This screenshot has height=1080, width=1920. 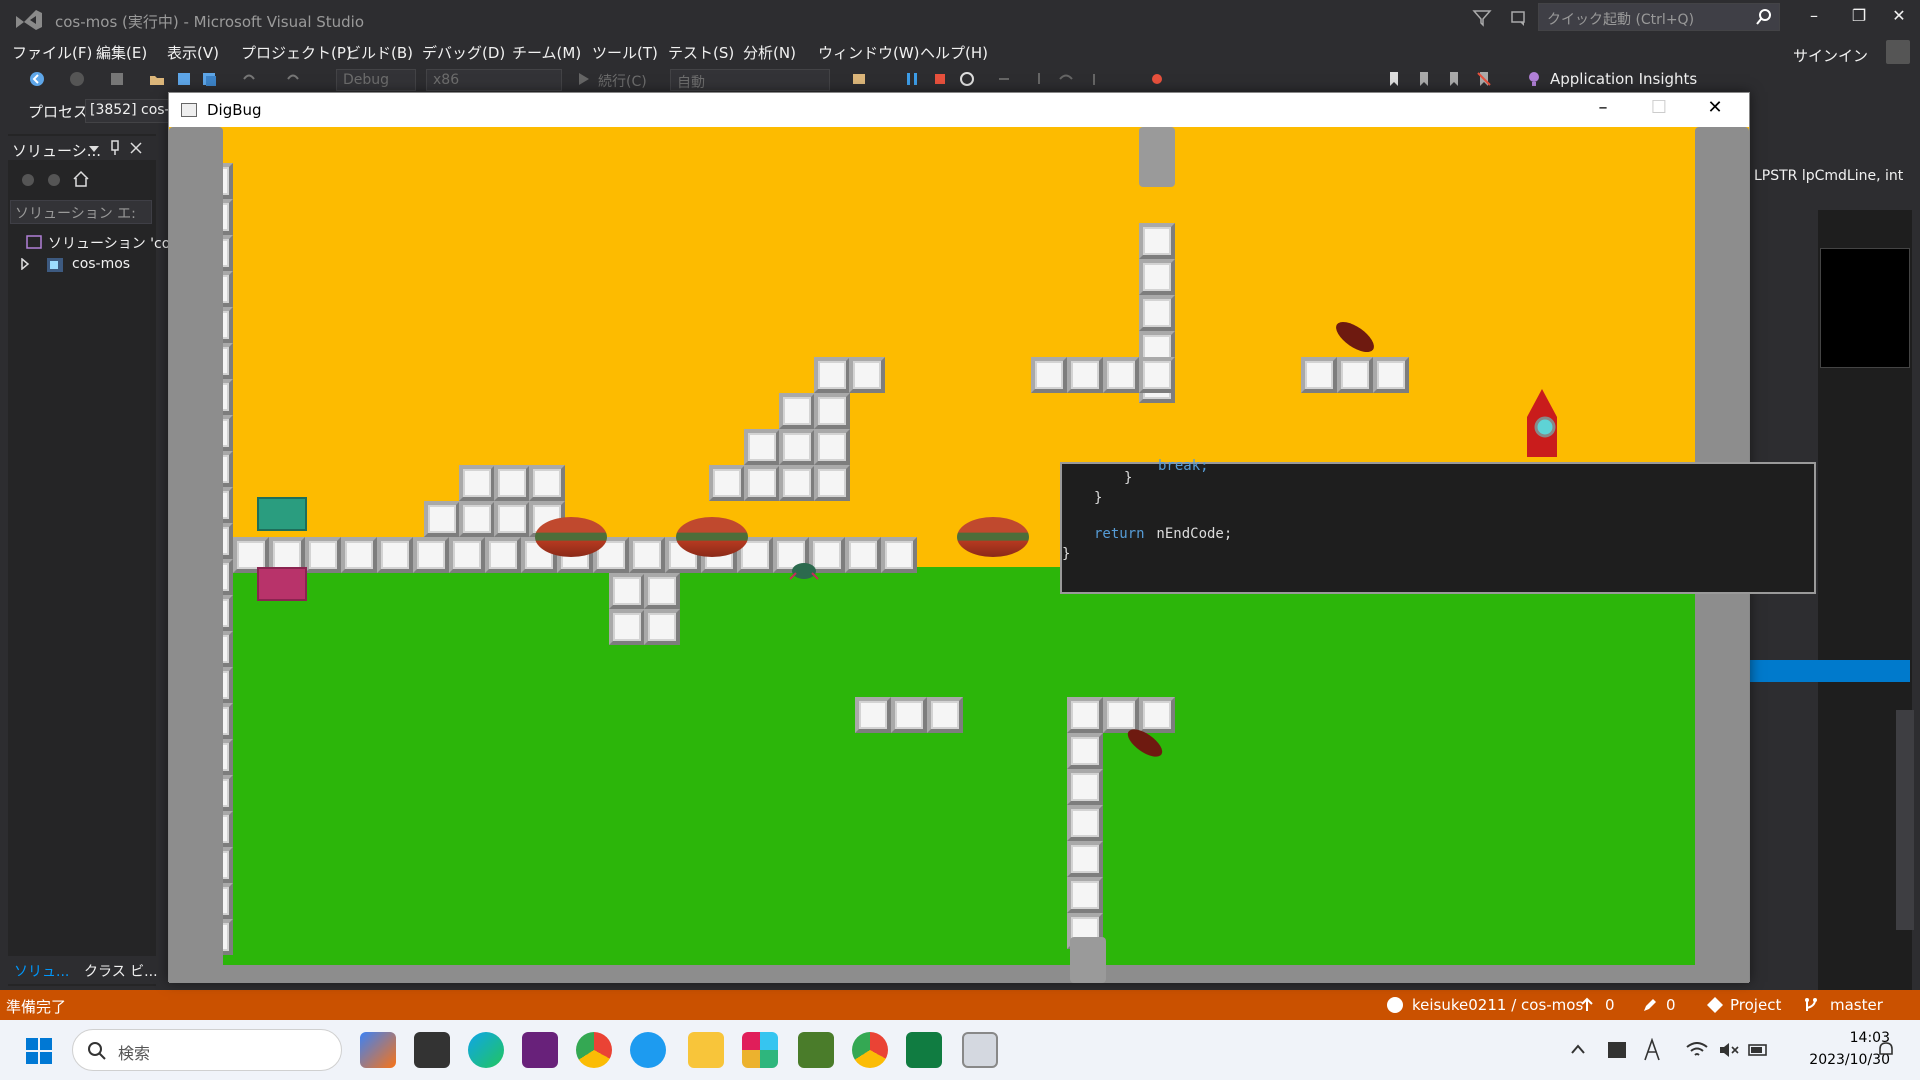 What do you see at coordinates (1482, 18) in the screenshot?
I see `notification-filter-icon` at bounding box center [1482, 18].